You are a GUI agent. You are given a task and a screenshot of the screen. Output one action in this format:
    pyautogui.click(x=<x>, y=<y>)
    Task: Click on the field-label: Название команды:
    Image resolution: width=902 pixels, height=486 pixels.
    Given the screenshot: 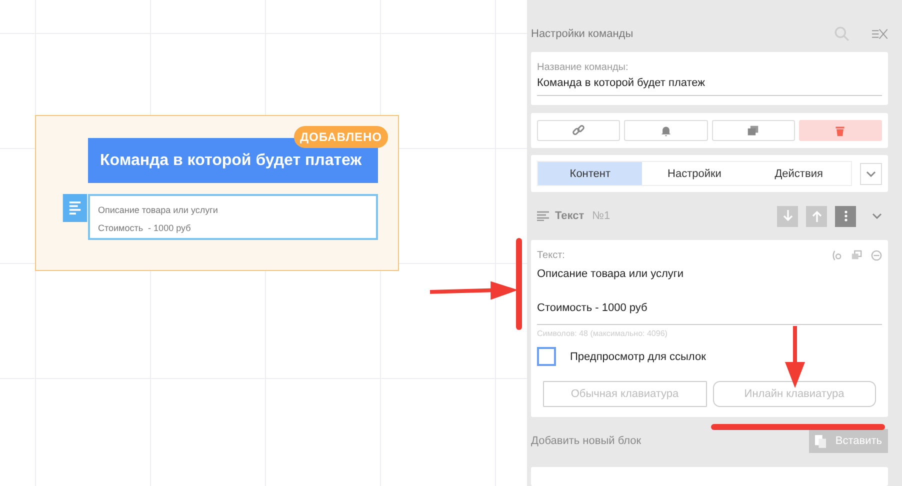 What is the action you would take?
    pyautogui.click(x=583, y=67)
    